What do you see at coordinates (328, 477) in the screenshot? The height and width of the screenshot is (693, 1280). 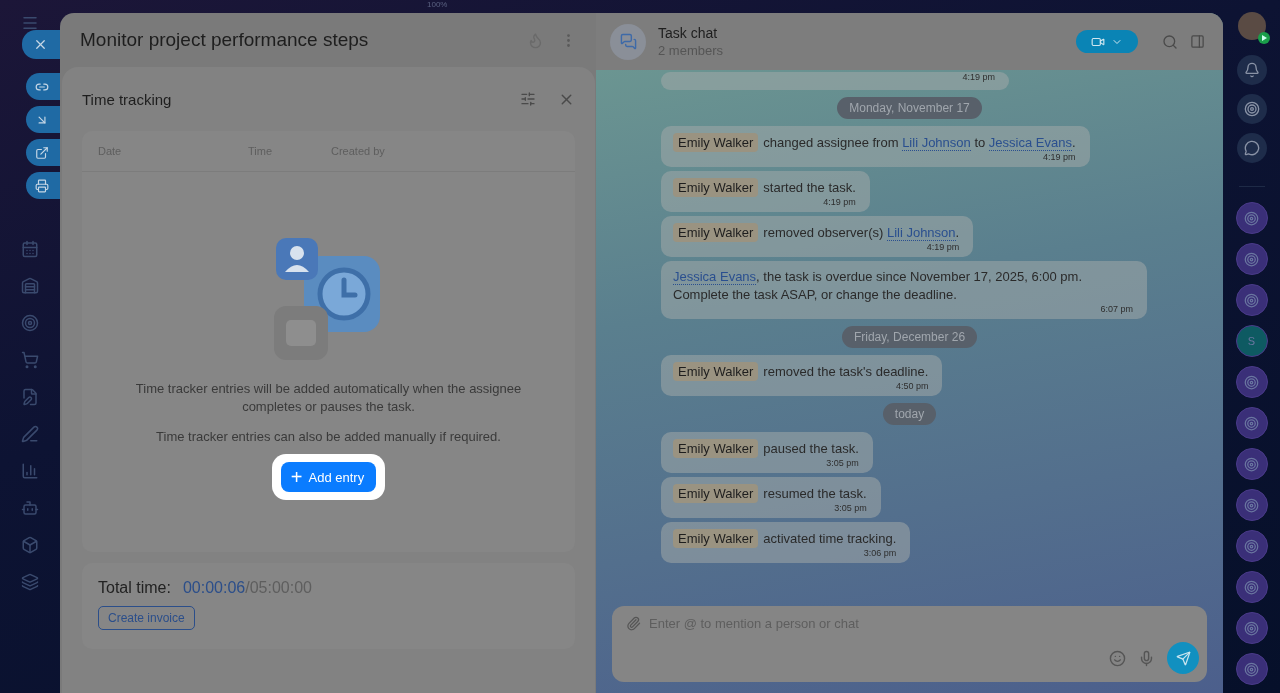 I see `add-entry-button: + Add entry` at bounding box center [328, 477].